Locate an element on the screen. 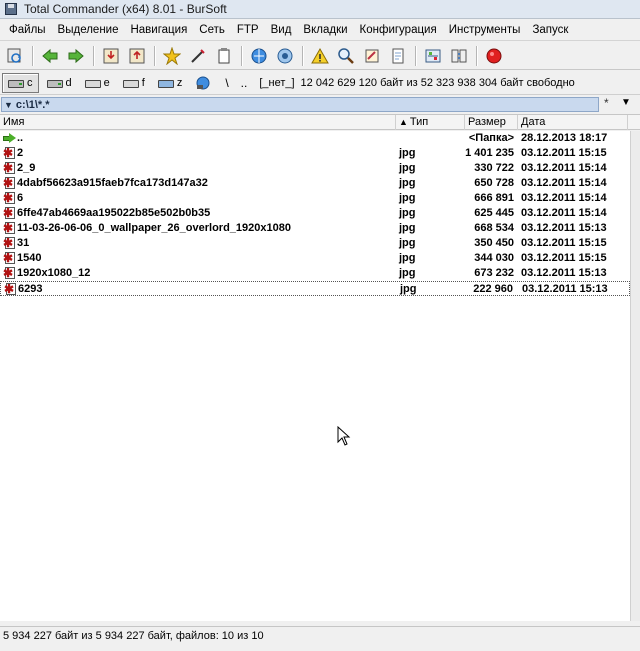 The height and width of the screenshot is (651, 640). sync-icon is located at coordinates (459, 56).